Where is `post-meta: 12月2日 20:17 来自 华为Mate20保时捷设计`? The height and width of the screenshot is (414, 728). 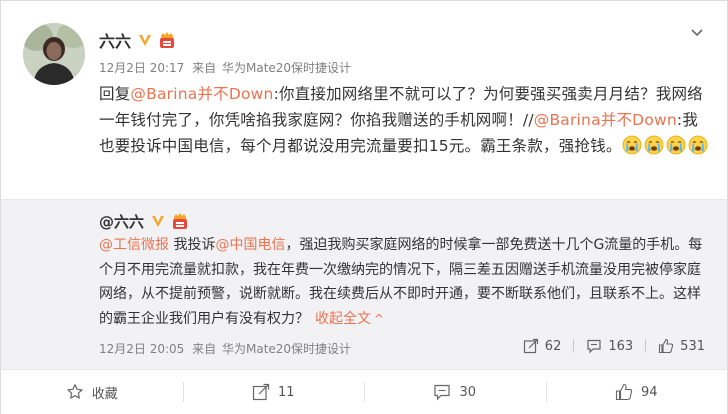 post-meta: 12月2日 20:17 来自 华为Mate20保时捷设计 is located at coordinates (225, 67).